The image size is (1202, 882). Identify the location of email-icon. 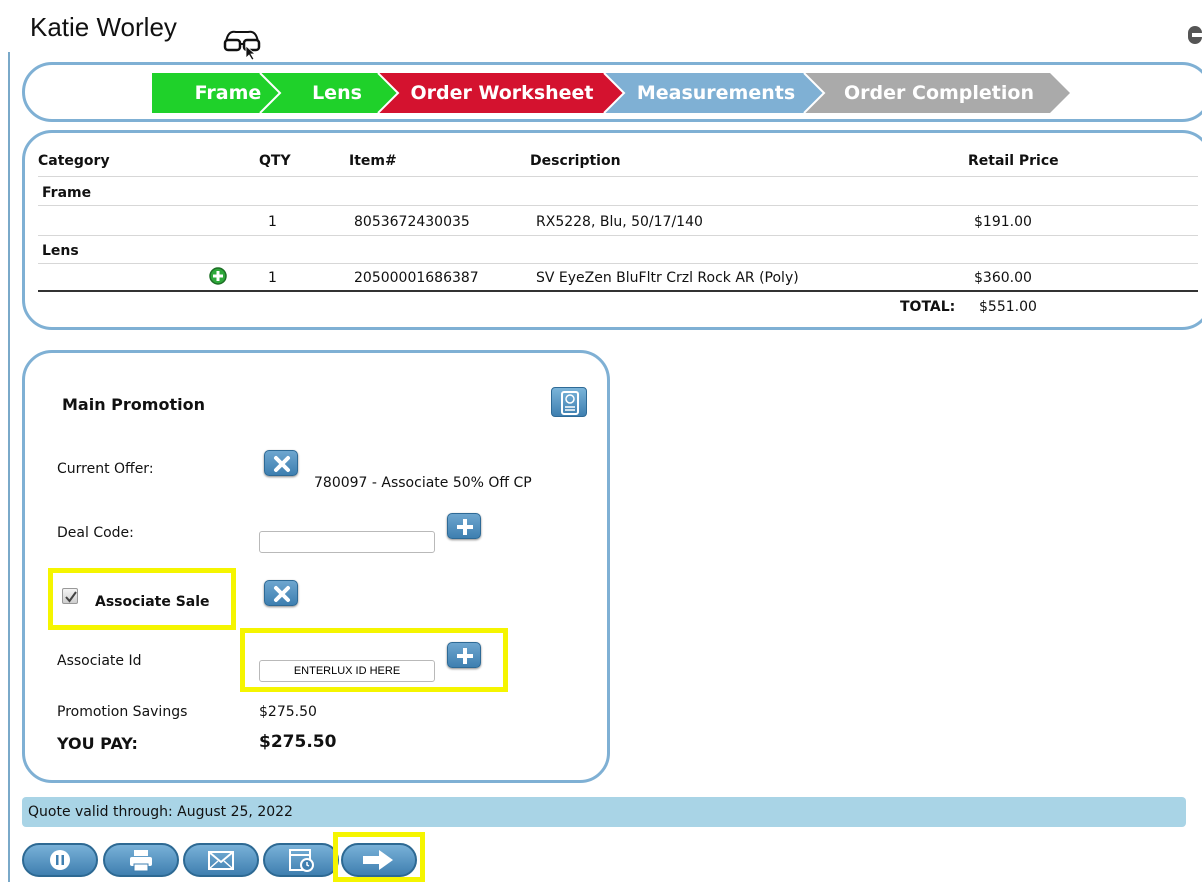
(221, 860).